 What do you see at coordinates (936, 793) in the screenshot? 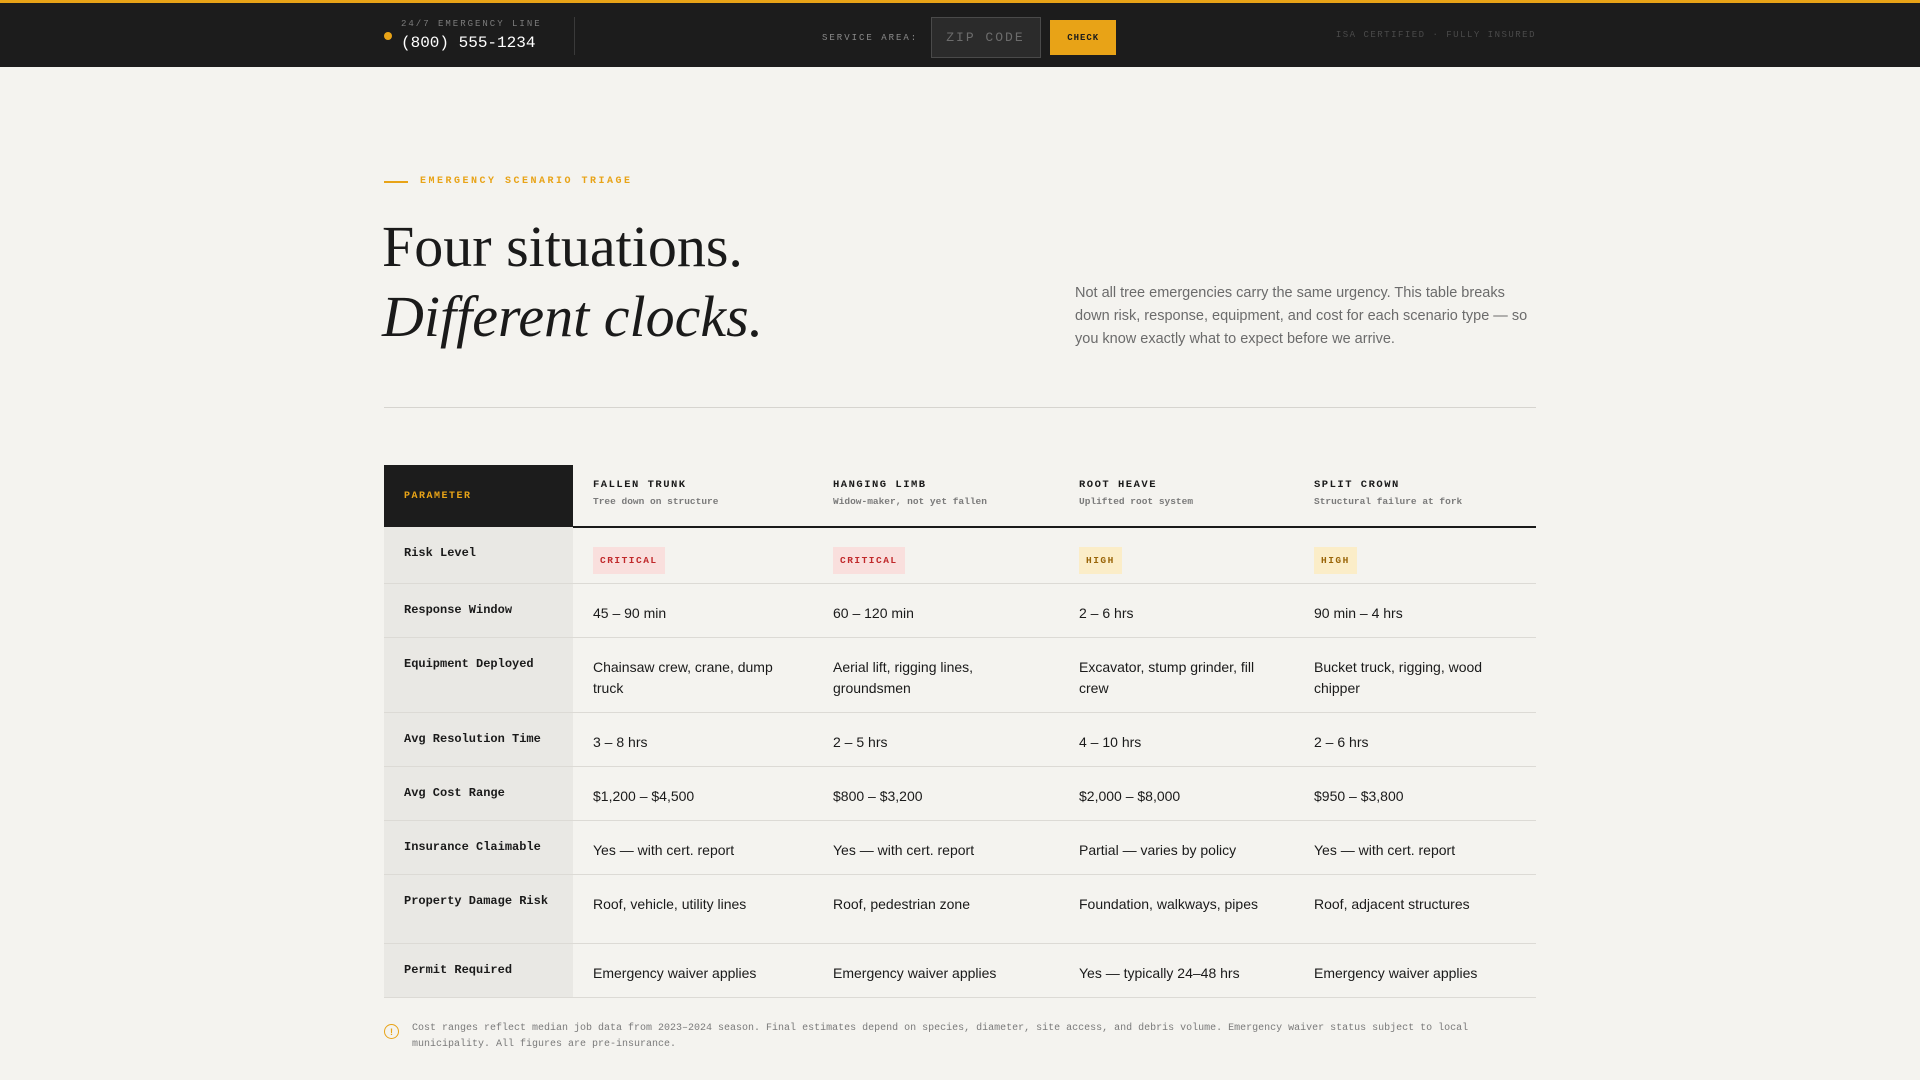
I see `table-cell: $800 – $3,200` at bounding box center [936, 793].